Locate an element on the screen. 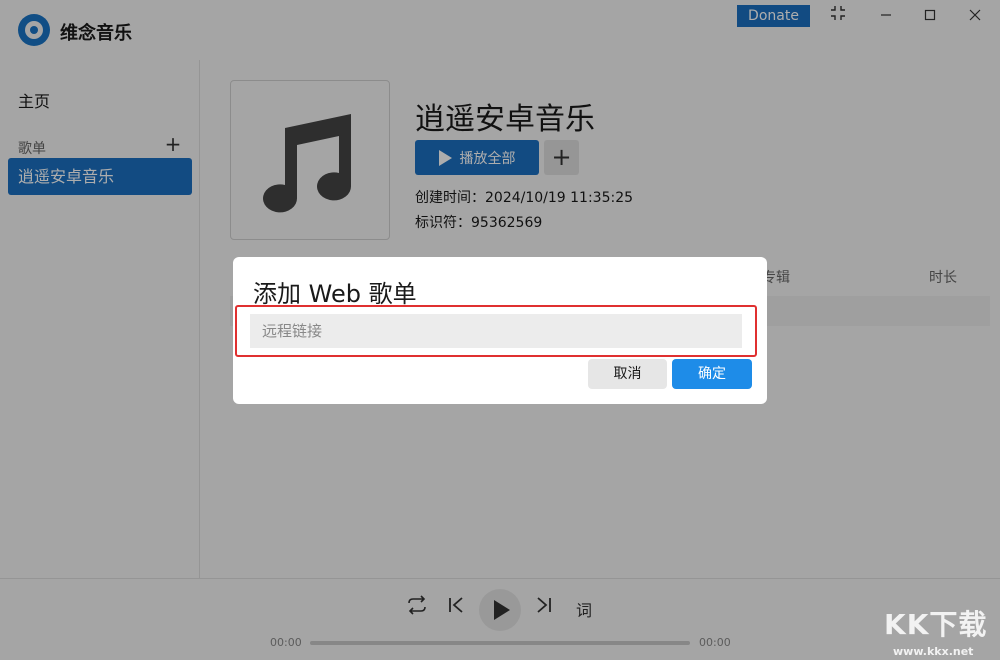 Image resolution: width=1000 pixels, height=660 pixels. add-web-playlist-dialog: 添加 Web 歌单 取消 确定 is located at coordinates (500, 330).